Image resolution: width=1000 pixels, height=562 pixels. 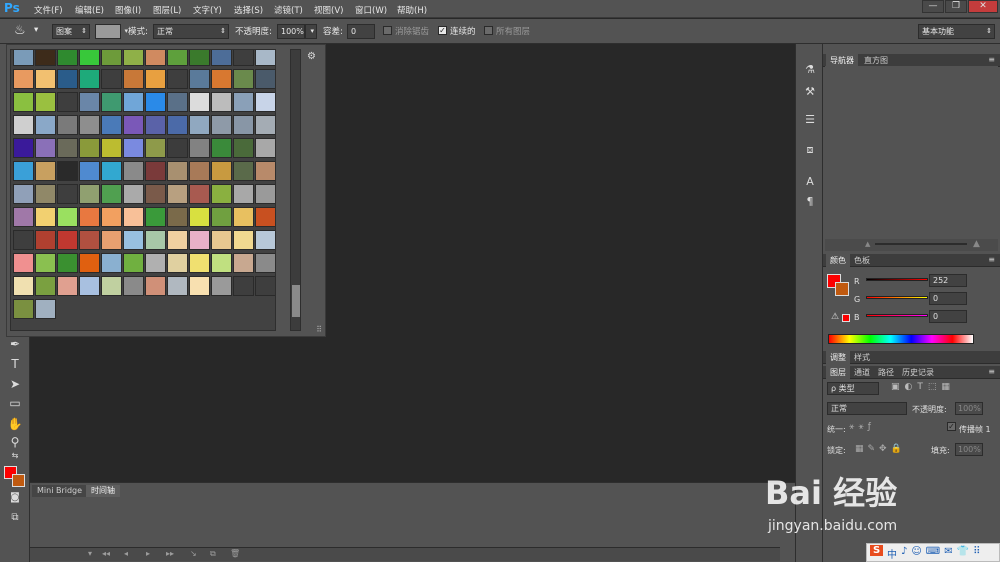 What do you see at coordinates (319, 329) in the screenshot?
I see `resize-handle-icon: ⠿` at bounding box center [319, 329].